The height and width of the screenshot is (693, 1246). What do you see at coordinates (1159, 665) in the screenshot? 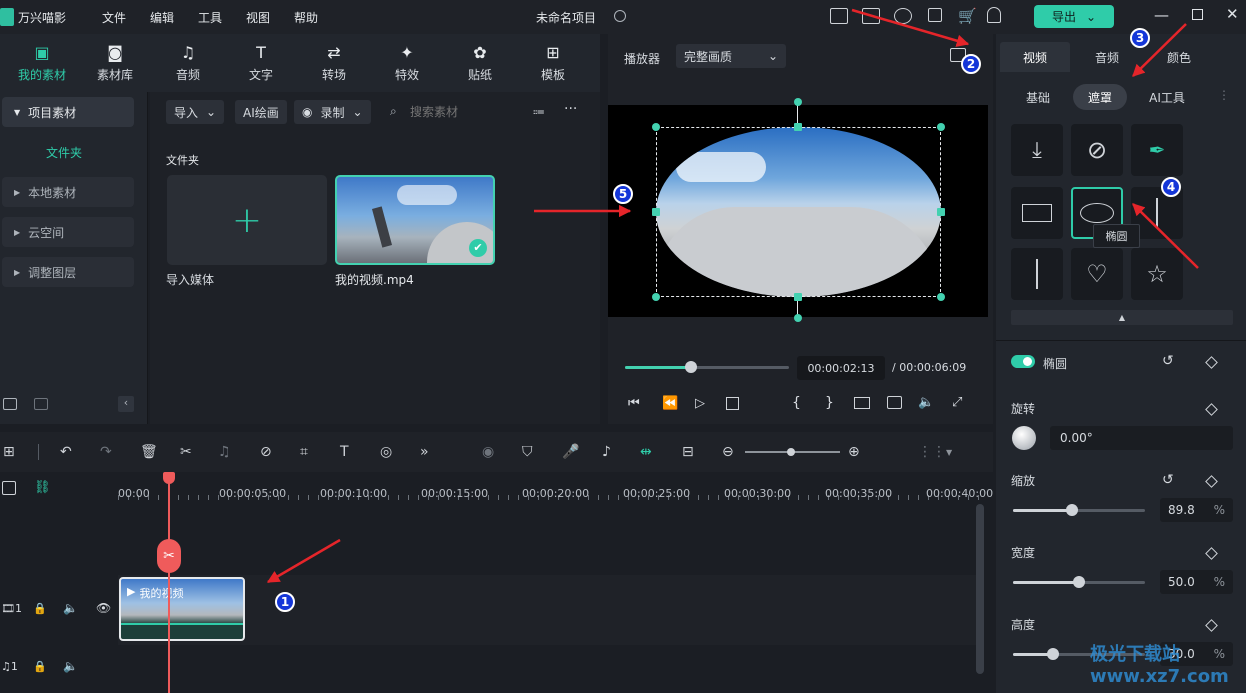
I see `watermark: 极光下载站 www.xz7.com` at bounding box center [1159, 665].